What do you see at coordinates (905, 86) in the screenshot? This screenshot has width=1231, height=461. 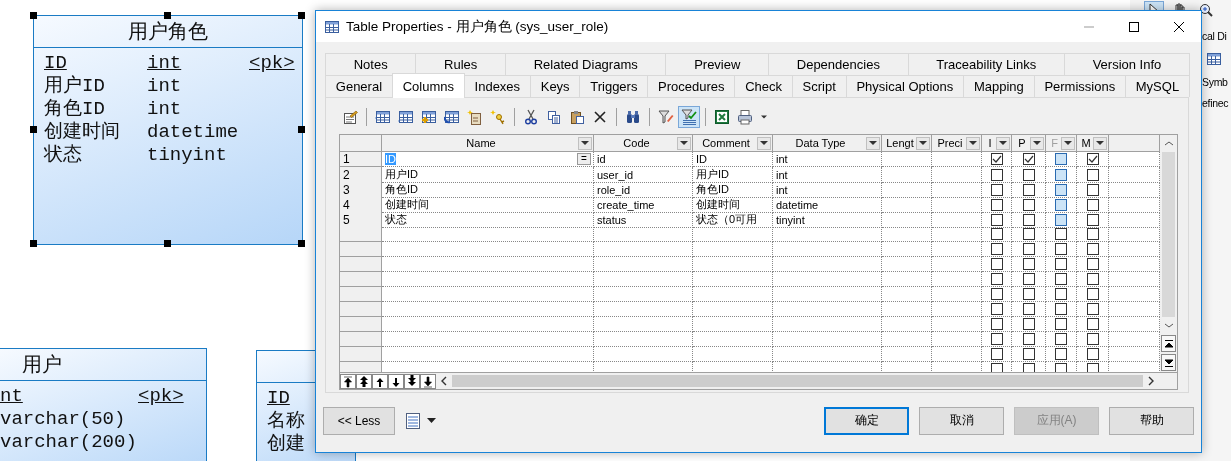 I see `tab: Physical Options` at bounding box center [905, 86].